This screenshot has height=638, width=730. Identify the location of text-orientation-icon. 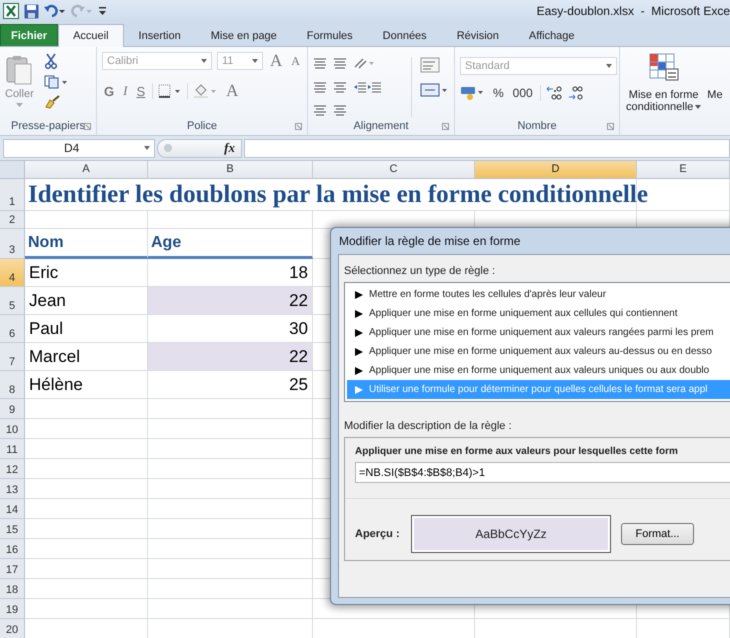
(364, 63).